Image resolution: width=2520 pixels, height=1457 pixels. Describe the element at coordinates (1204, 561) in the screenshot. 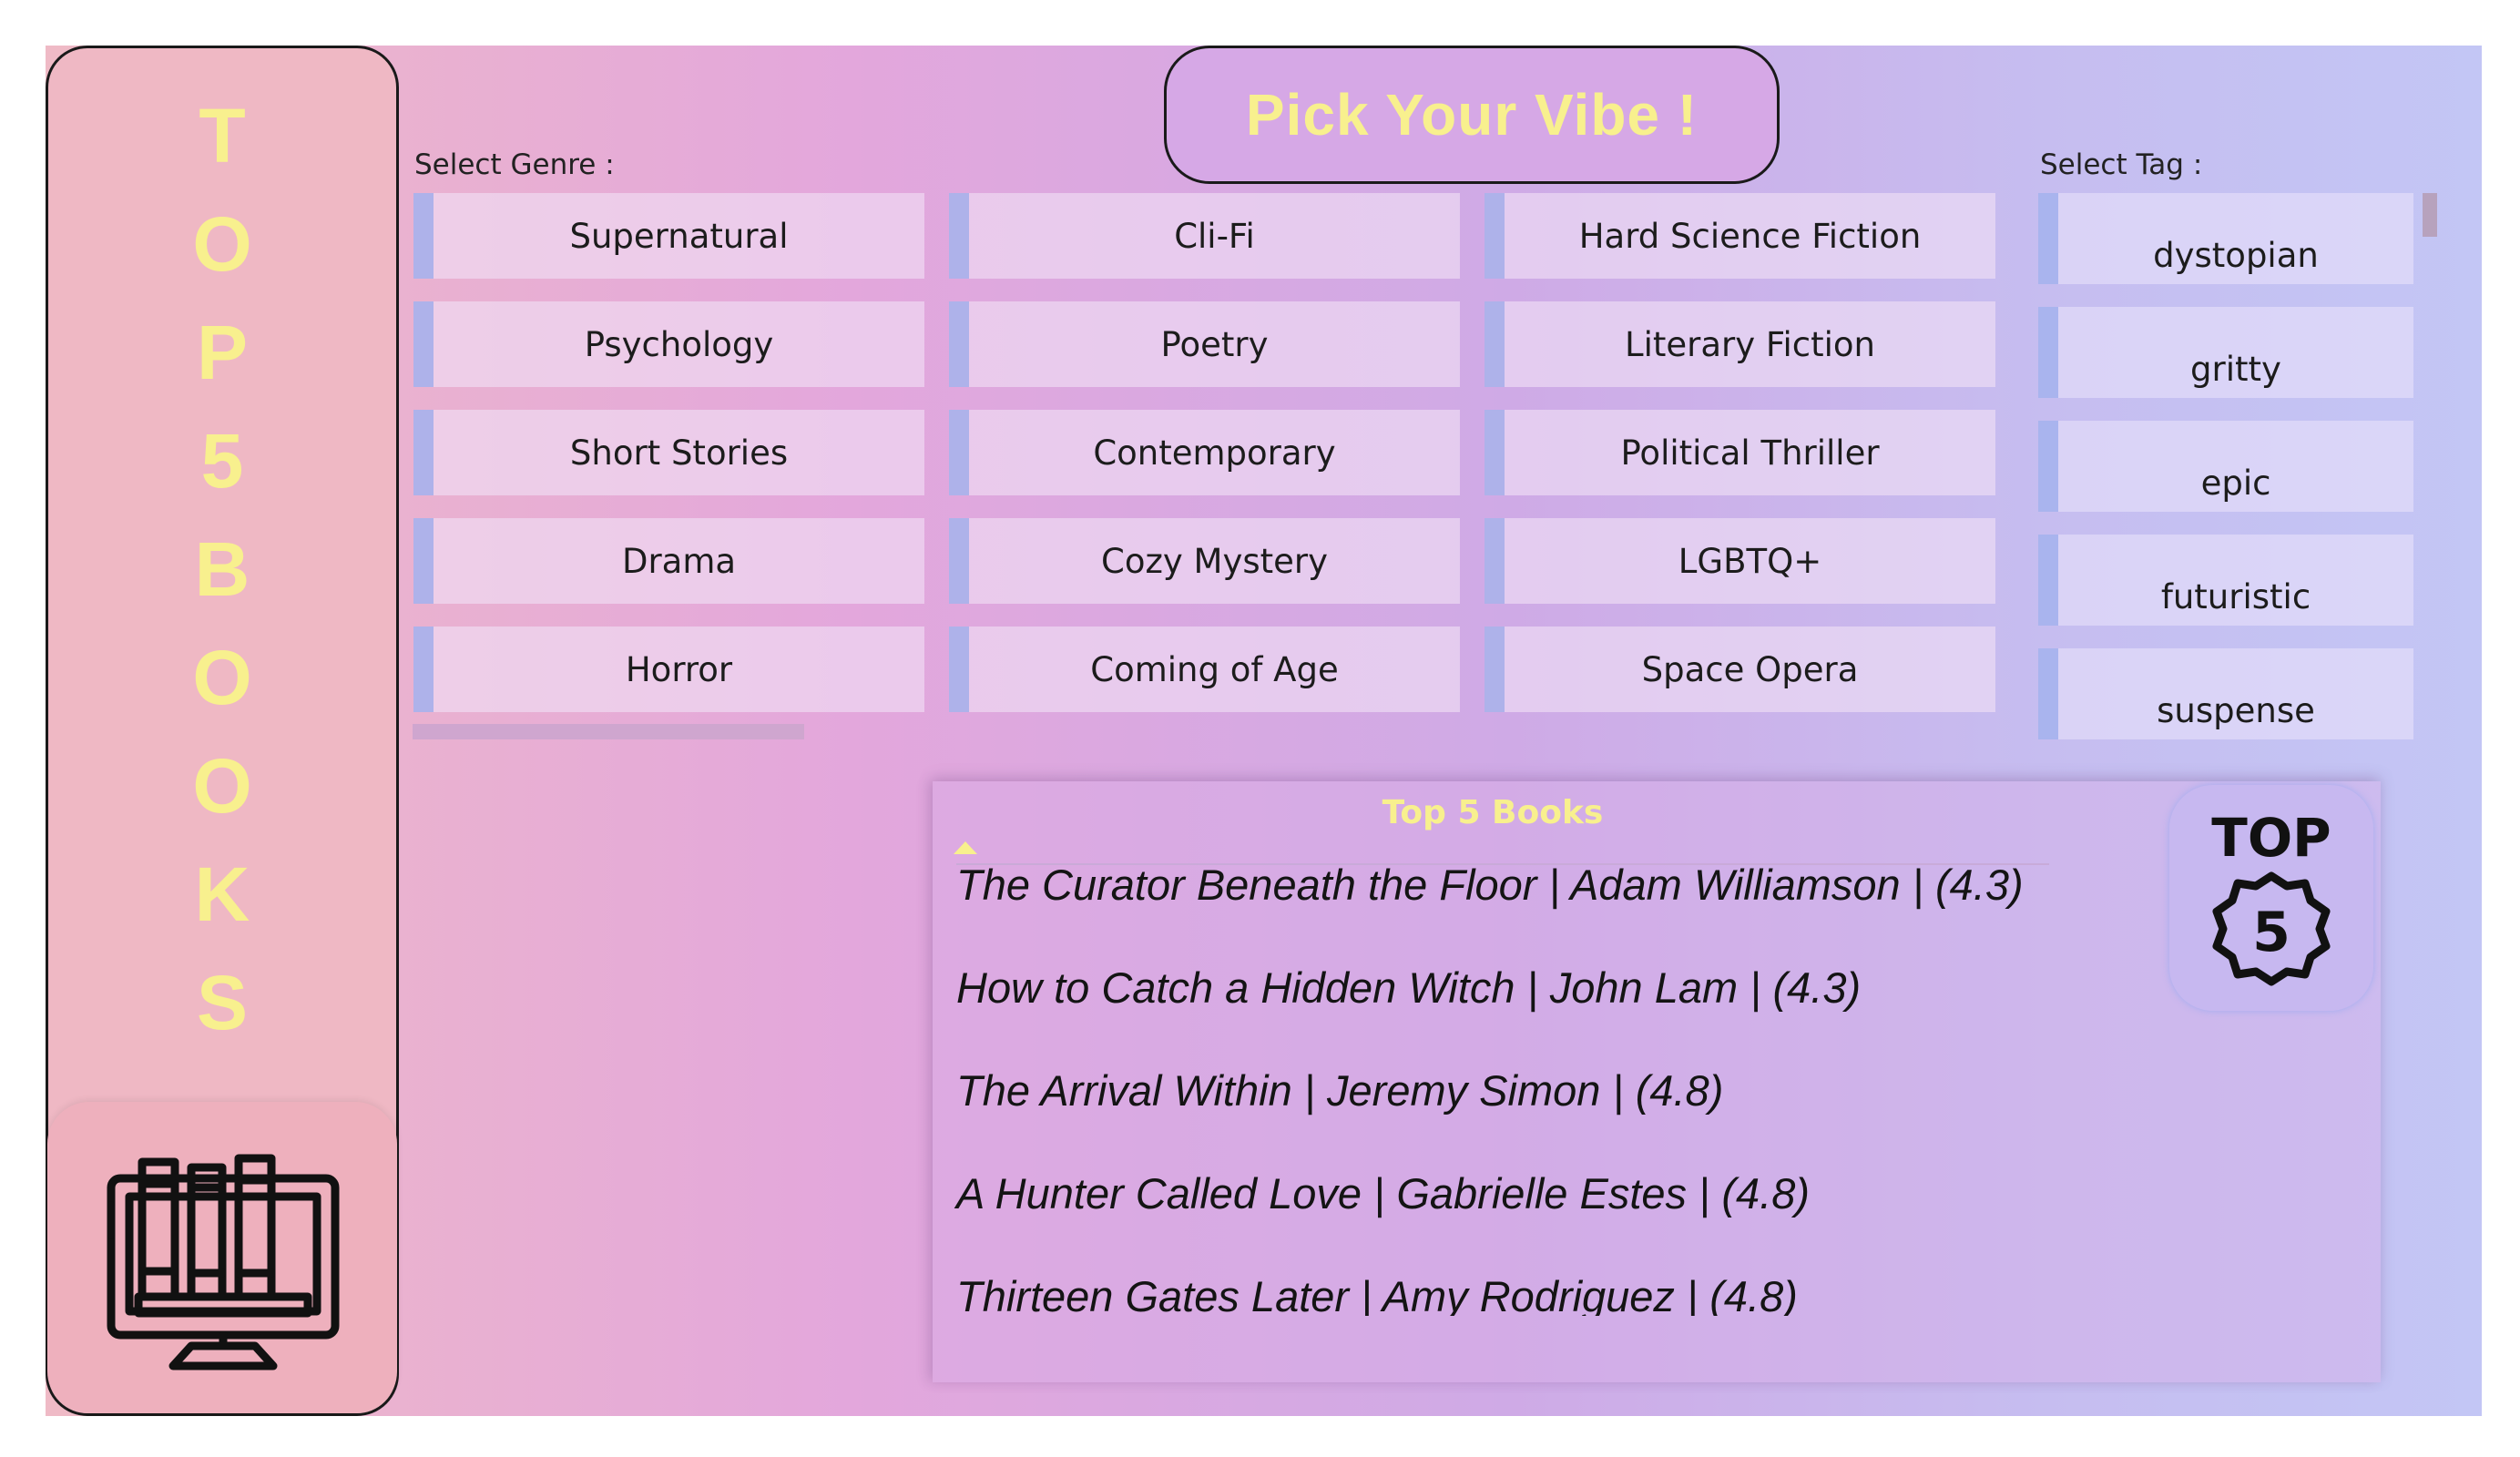

I see `genre-option: Cozy Mystery` at that location.